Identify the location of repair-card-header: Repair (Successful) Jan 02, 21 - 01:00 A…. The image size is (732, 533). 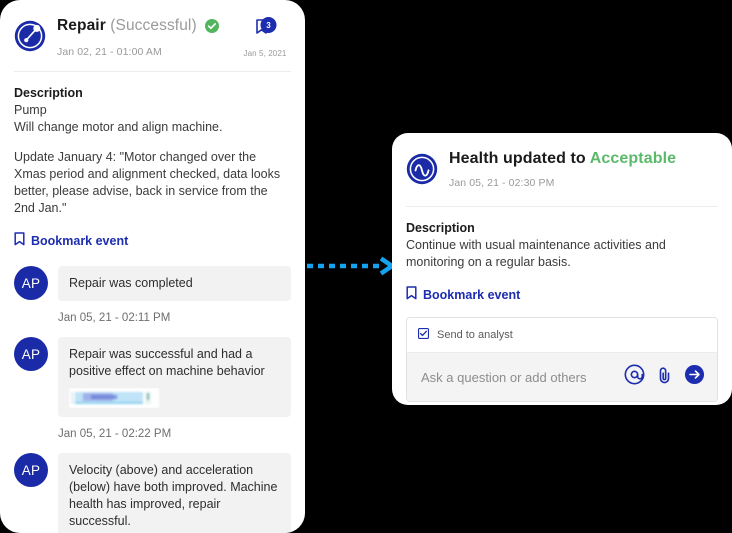
(152, 29).